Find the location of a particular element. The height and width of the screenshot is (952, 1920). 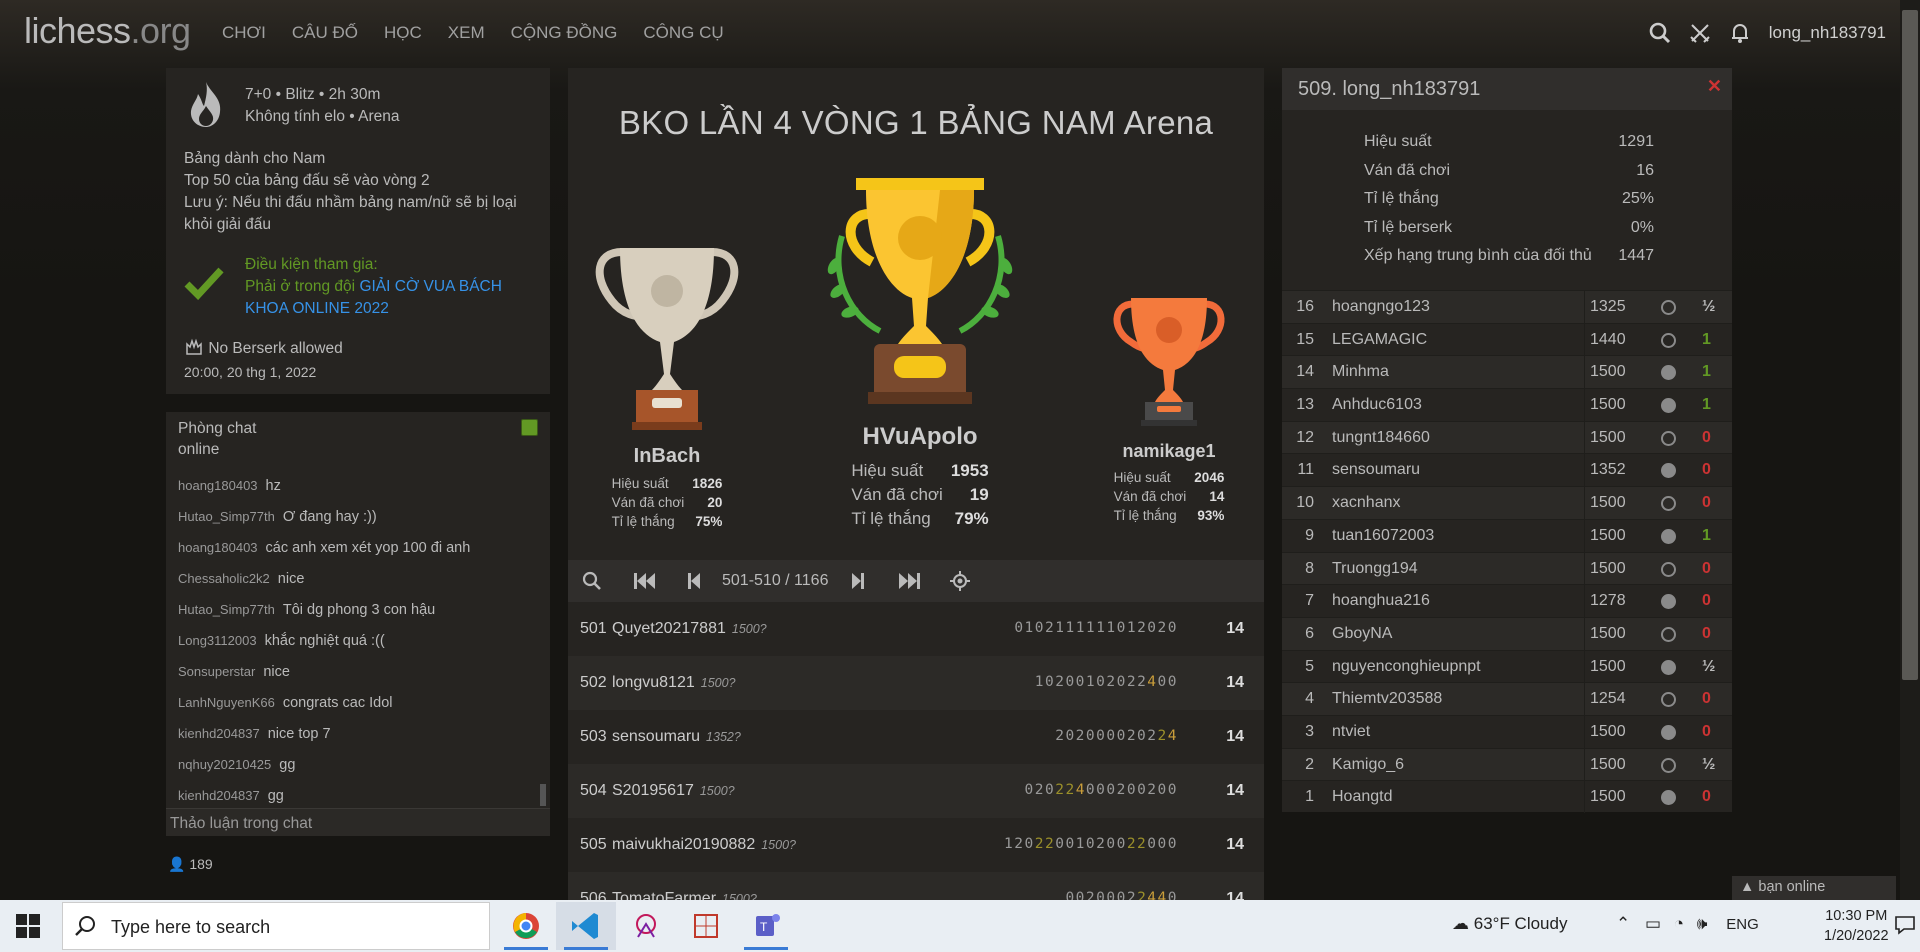

volume-icon: 🕪 is located at coordinates (1702, 923).